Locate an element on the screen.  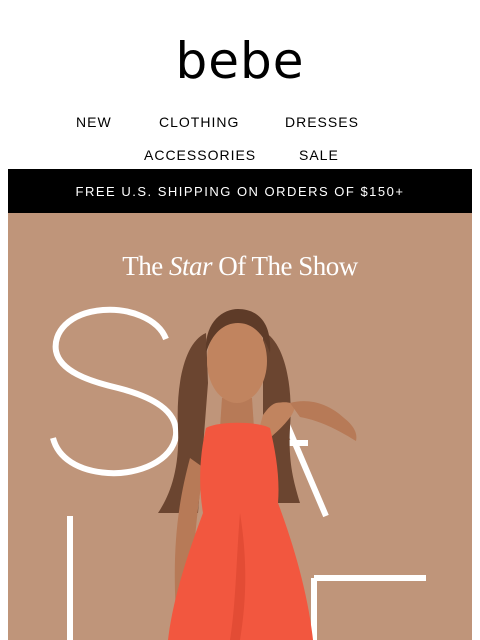
tagline-pre: The is located at coordinates (142, 266).